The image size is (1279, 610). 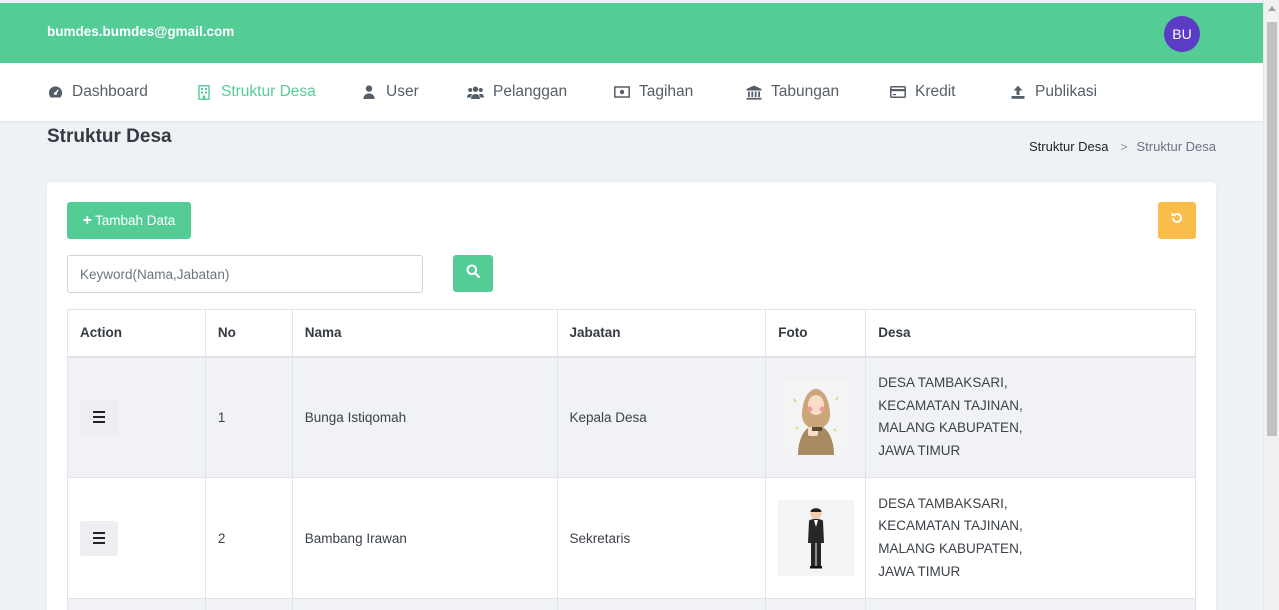 I want to click on nav-item-publikasi: Publikasi, so click(x=1053, y=92).